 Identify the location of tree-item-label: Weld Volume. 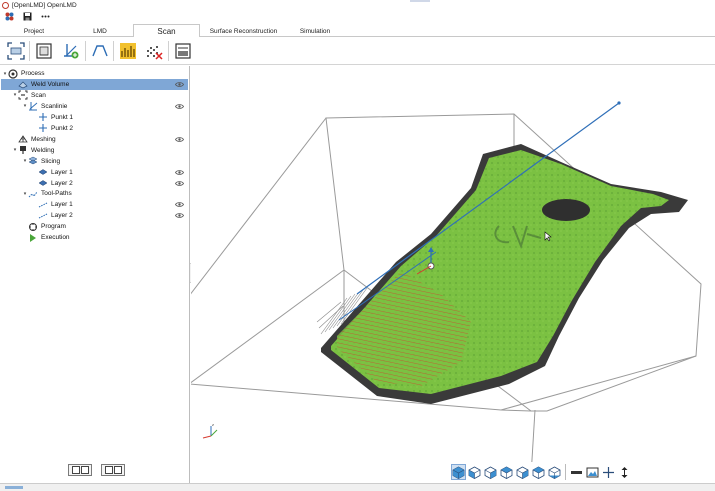
(50, 84).